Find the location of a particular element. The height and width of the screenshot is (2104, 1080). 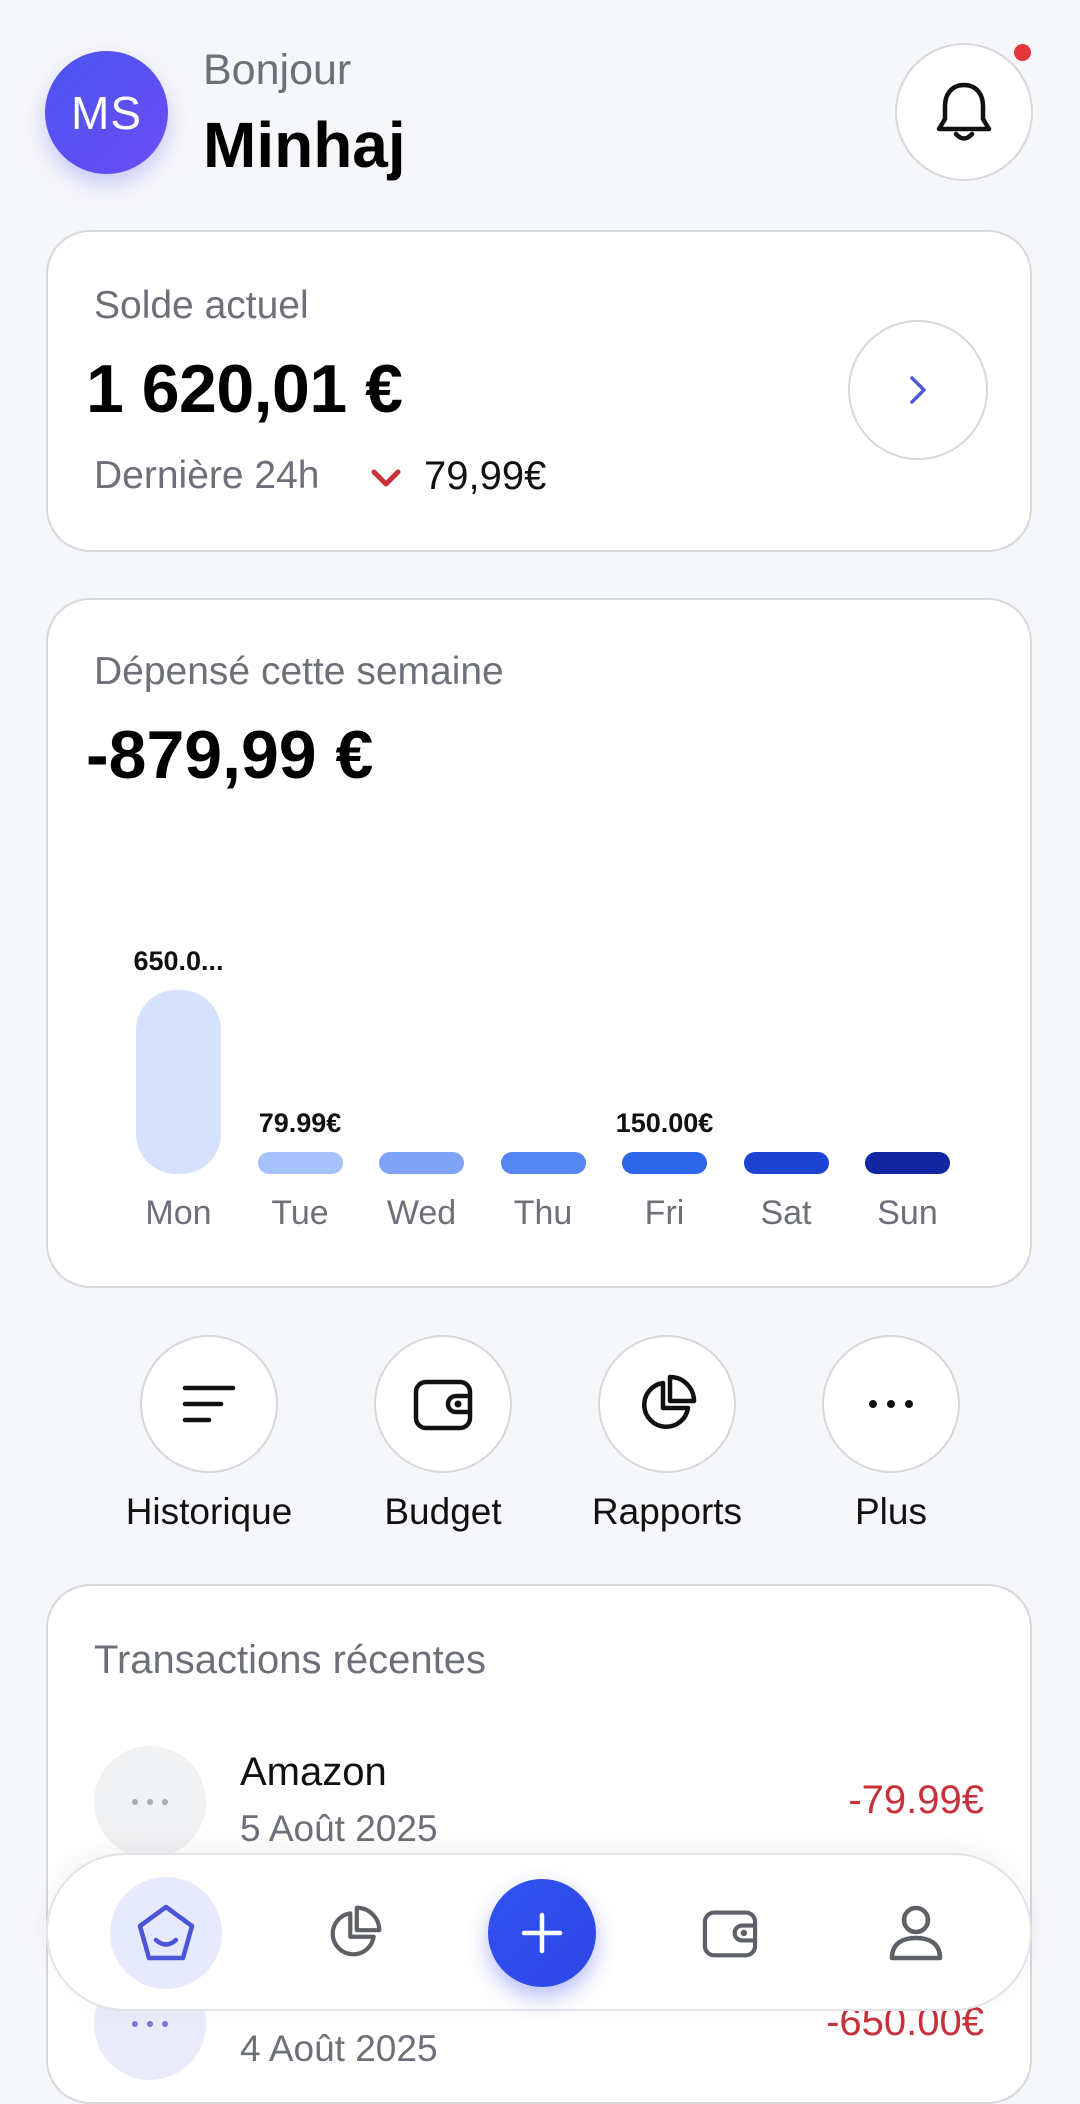

chart-tick-label: Mon is located at coordinates (178, 1213).